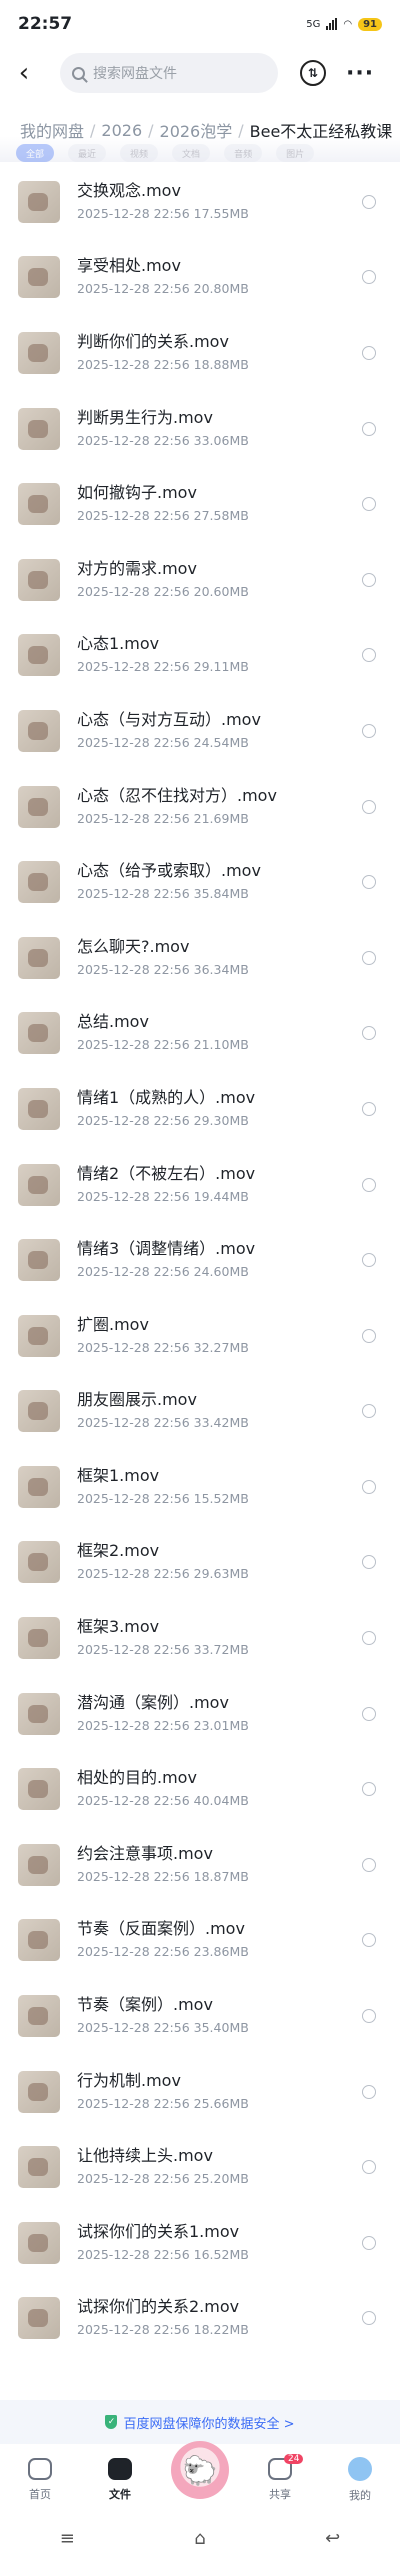 The image size is (400, 2560). What do you see at coordinates (313, 73) in the screenshot?
I see `sort-transfer-icon: ⇅` at bounding box center [313, 73].